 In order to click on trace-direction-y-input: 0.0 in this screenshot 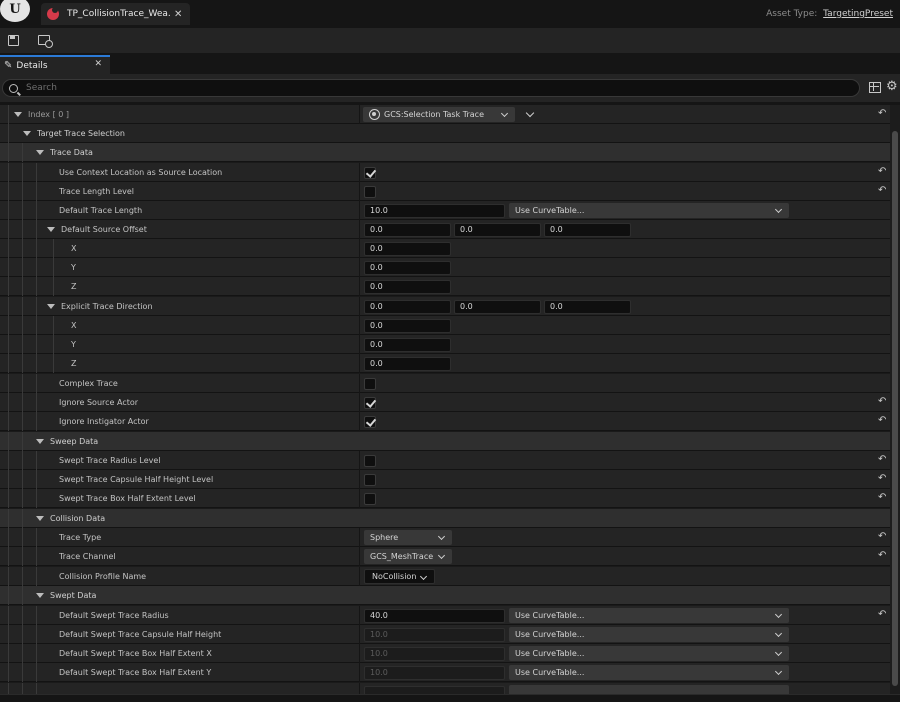, I will do `click(497, 306)`.